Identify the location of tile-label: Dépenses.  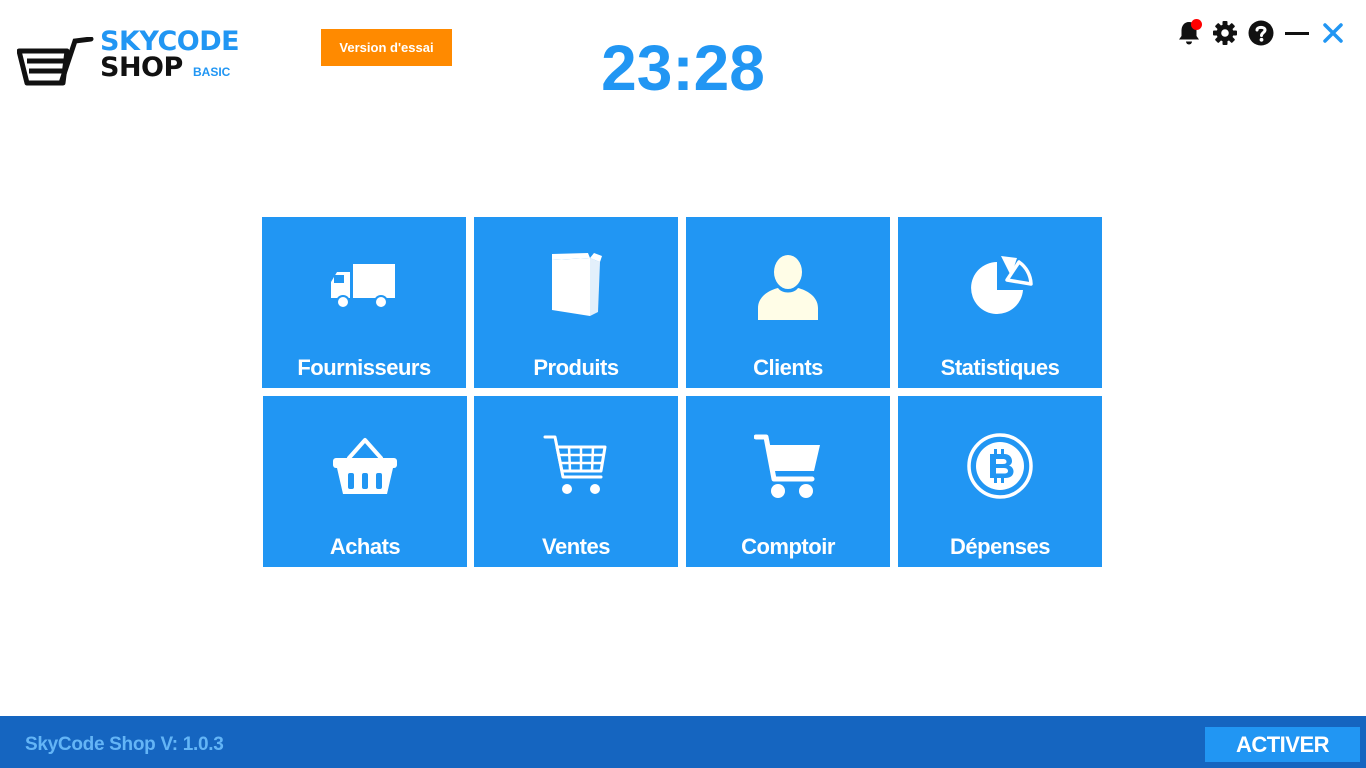
(1000, 546).